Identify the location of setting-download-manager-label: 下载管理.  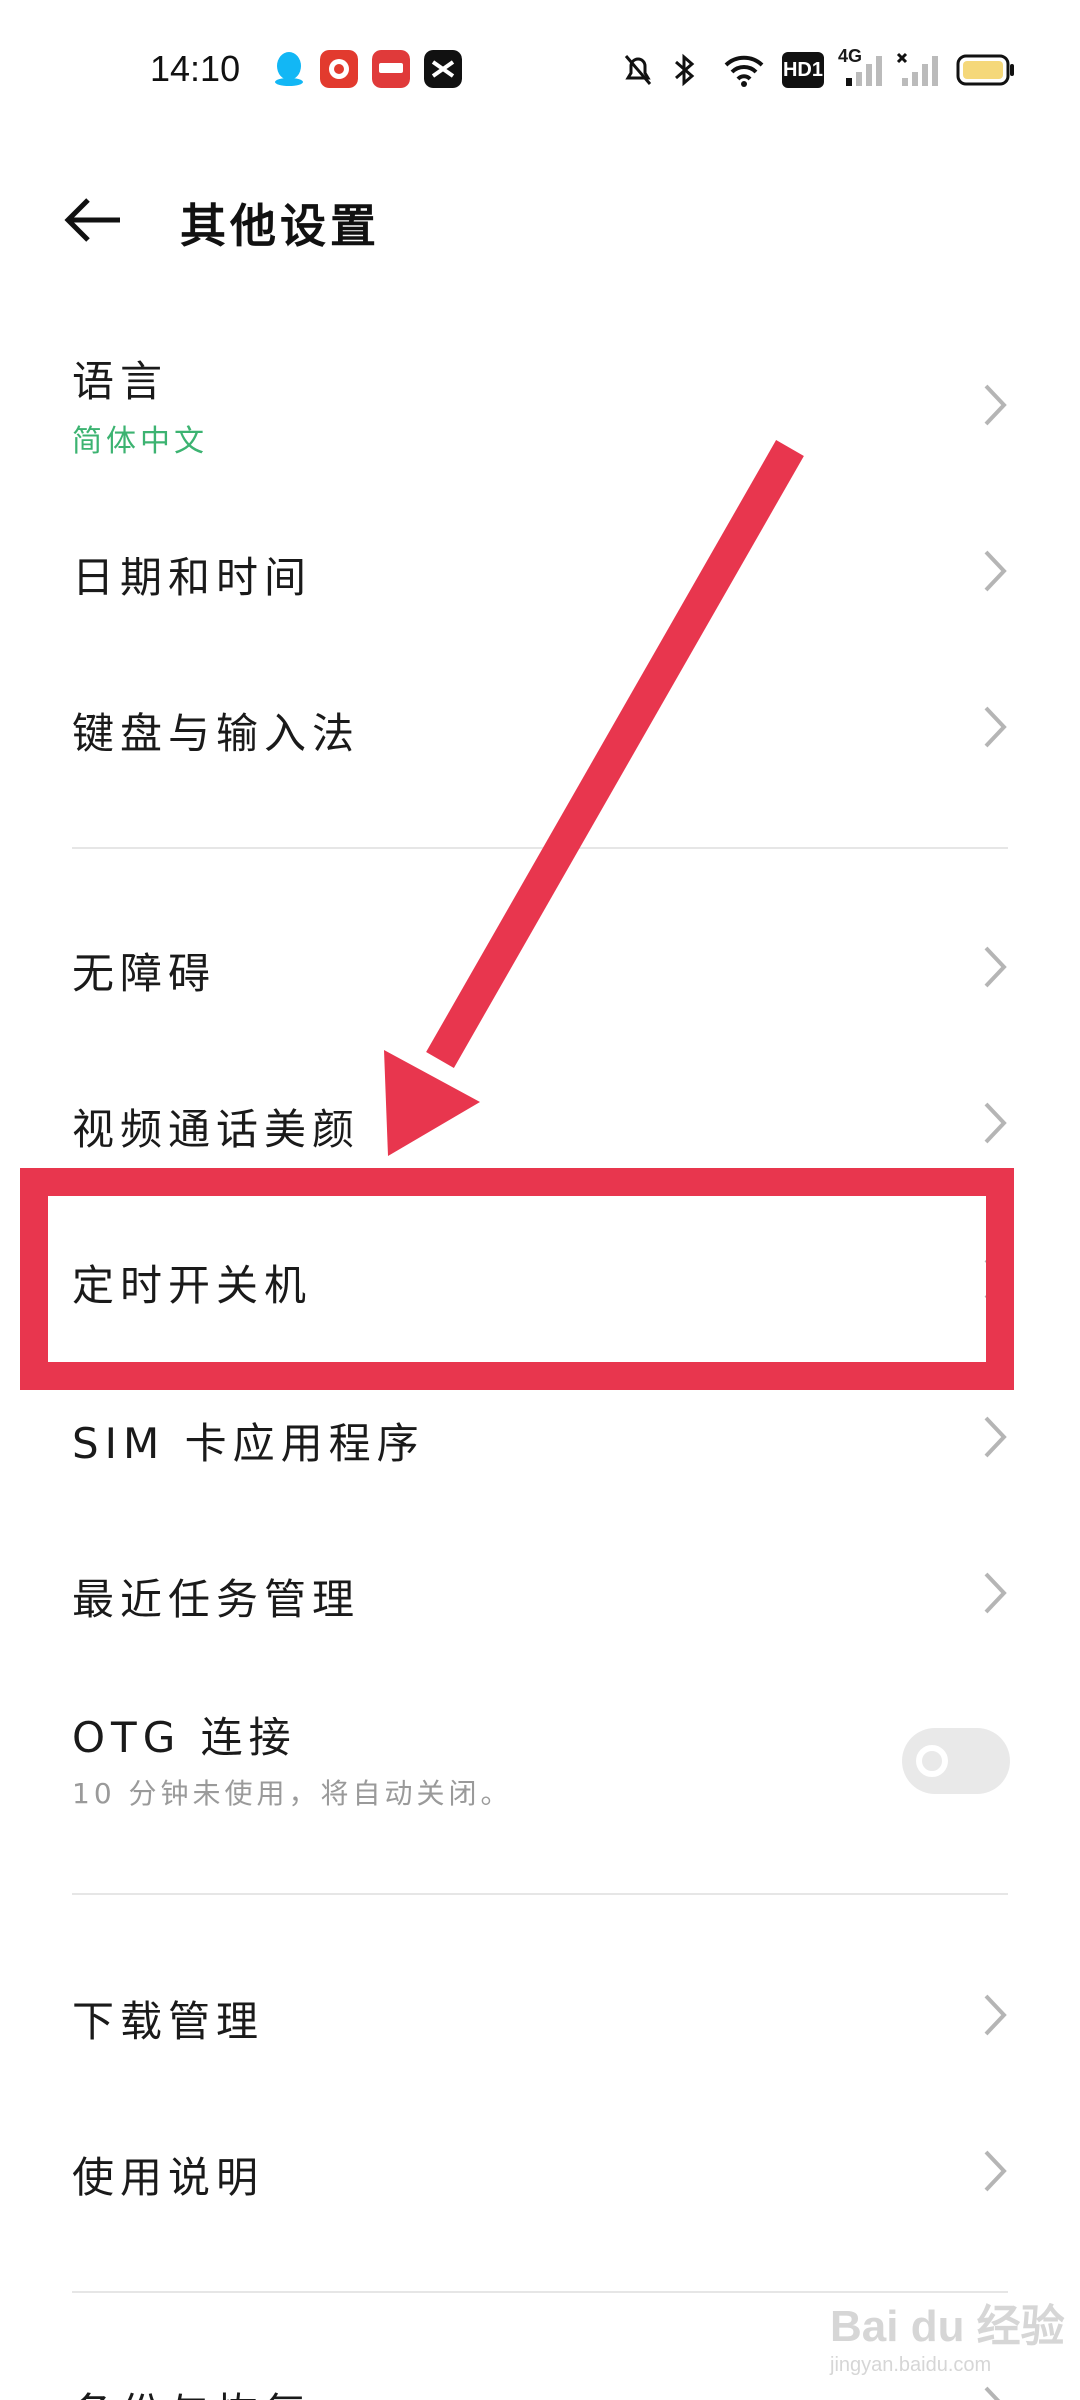
(168, 2021).